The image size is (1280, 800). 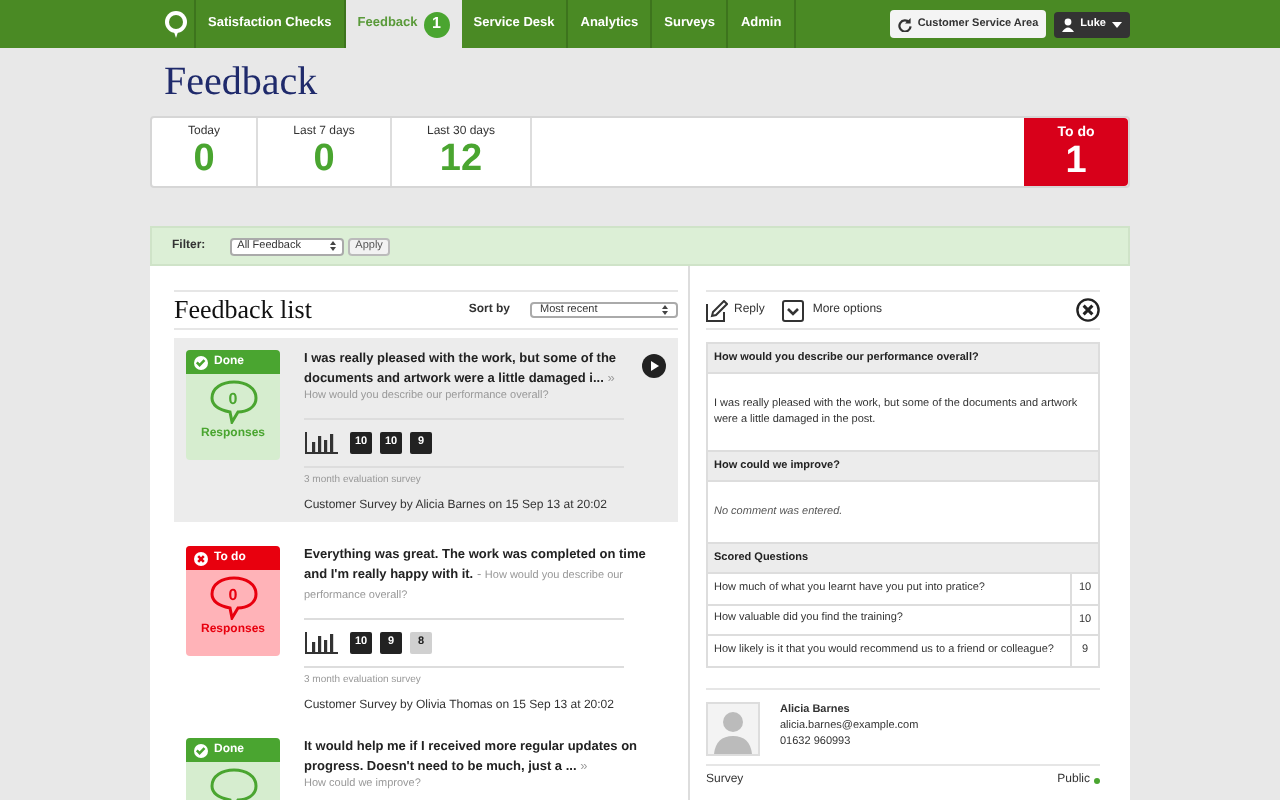 I want to click on person-icon, so click(x=1068, y=24).